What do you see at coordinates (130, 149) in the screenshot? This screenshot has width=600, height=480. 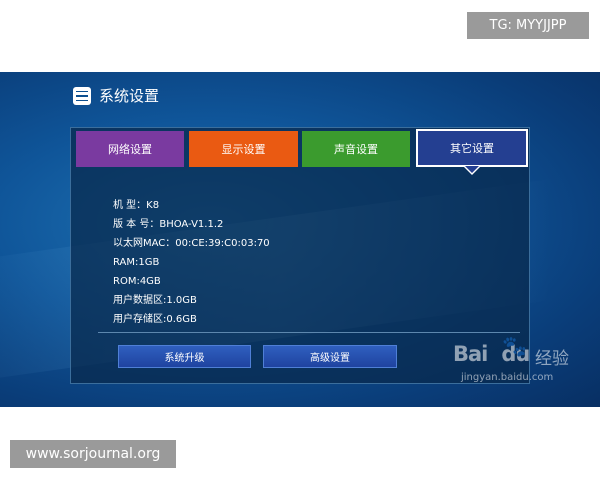 I see `tab-network-settings: 网络设置` at bounding box center [130, 149].